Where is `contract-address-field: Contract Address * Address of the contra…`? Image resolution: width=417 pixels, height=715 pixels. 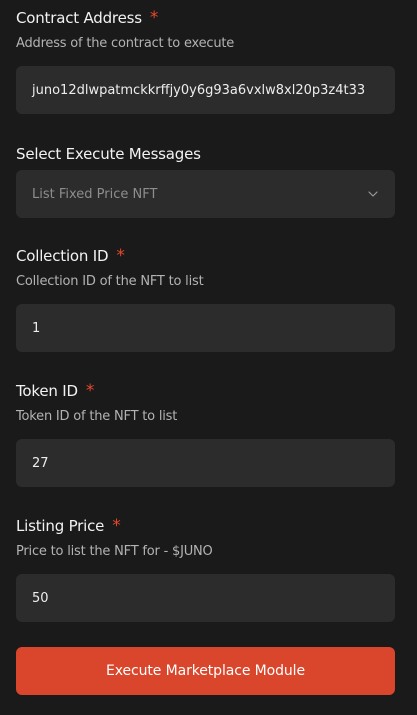 contract-address-field: Contract Address * Address of the contra… is located at coordinates (205, 61).